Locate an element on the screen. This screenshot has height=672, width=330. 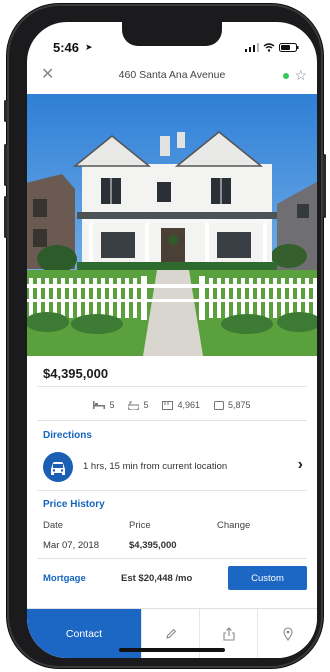
beds-stat: 5 is located at coordinates (103, 405).